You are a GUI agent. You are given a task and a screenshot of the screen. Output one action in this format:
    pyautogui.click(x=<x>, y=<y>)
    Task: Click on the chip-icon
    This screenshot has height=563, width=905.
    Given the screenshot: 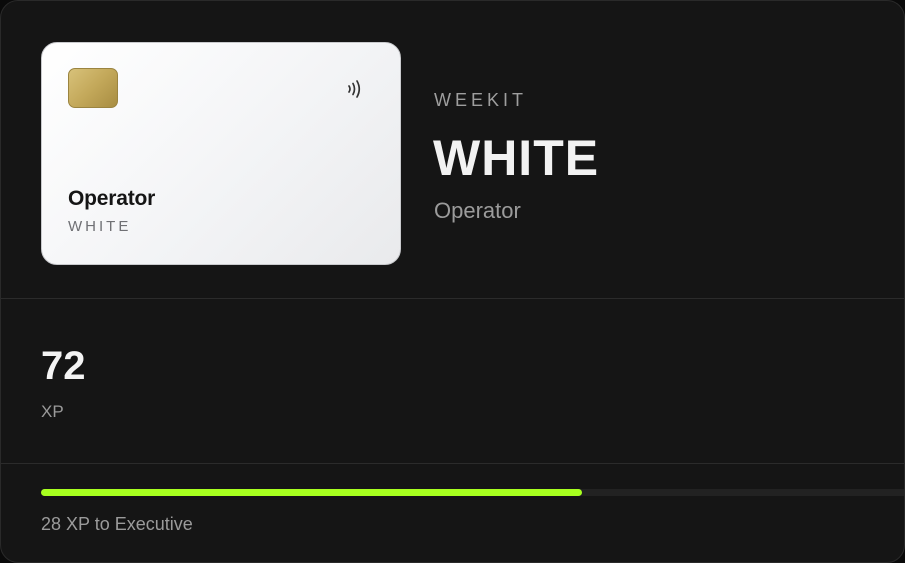 What is the action you would take?
    pyautogui.click(x=93, y=88)
    